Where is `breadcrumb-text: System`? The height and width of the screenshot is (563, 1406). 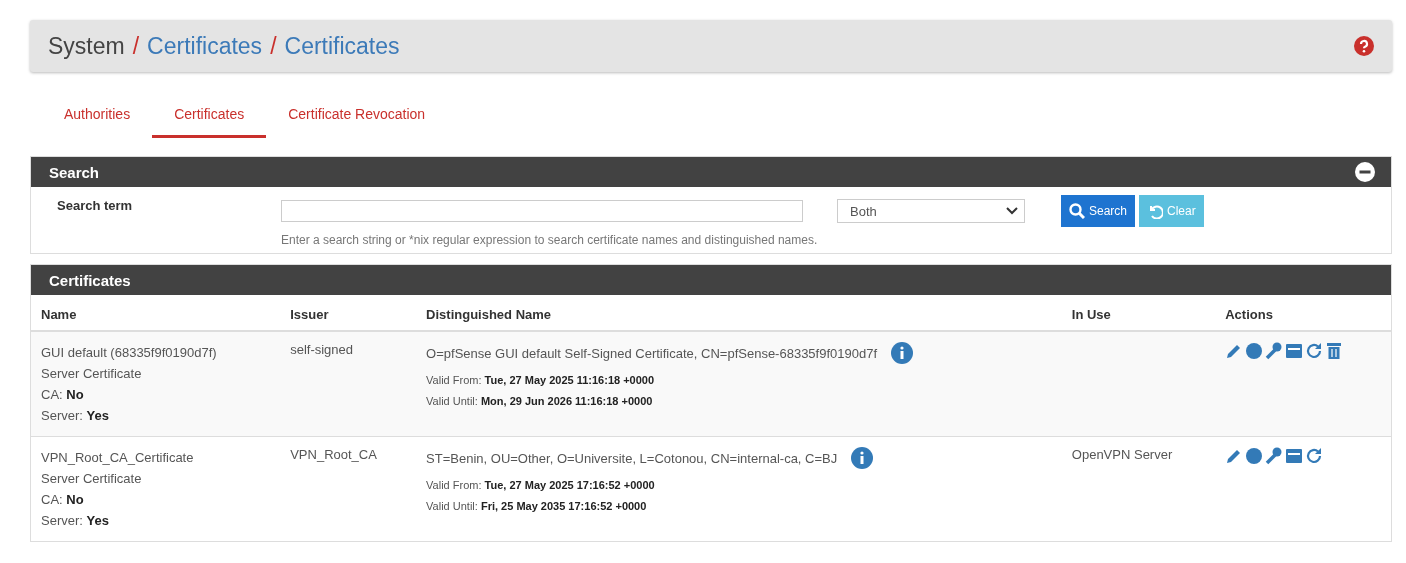 breadcrumb-text: System is located at coordinates (86, 46).